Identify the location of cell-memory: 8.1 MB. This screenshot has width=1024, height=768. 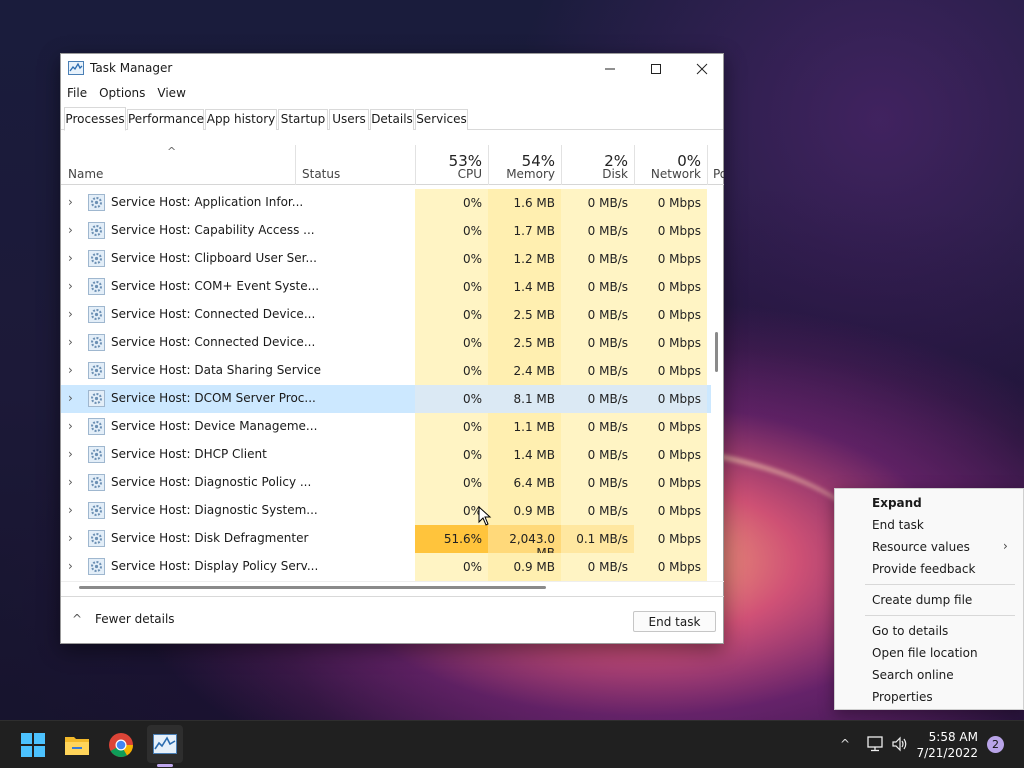
(524, 399).